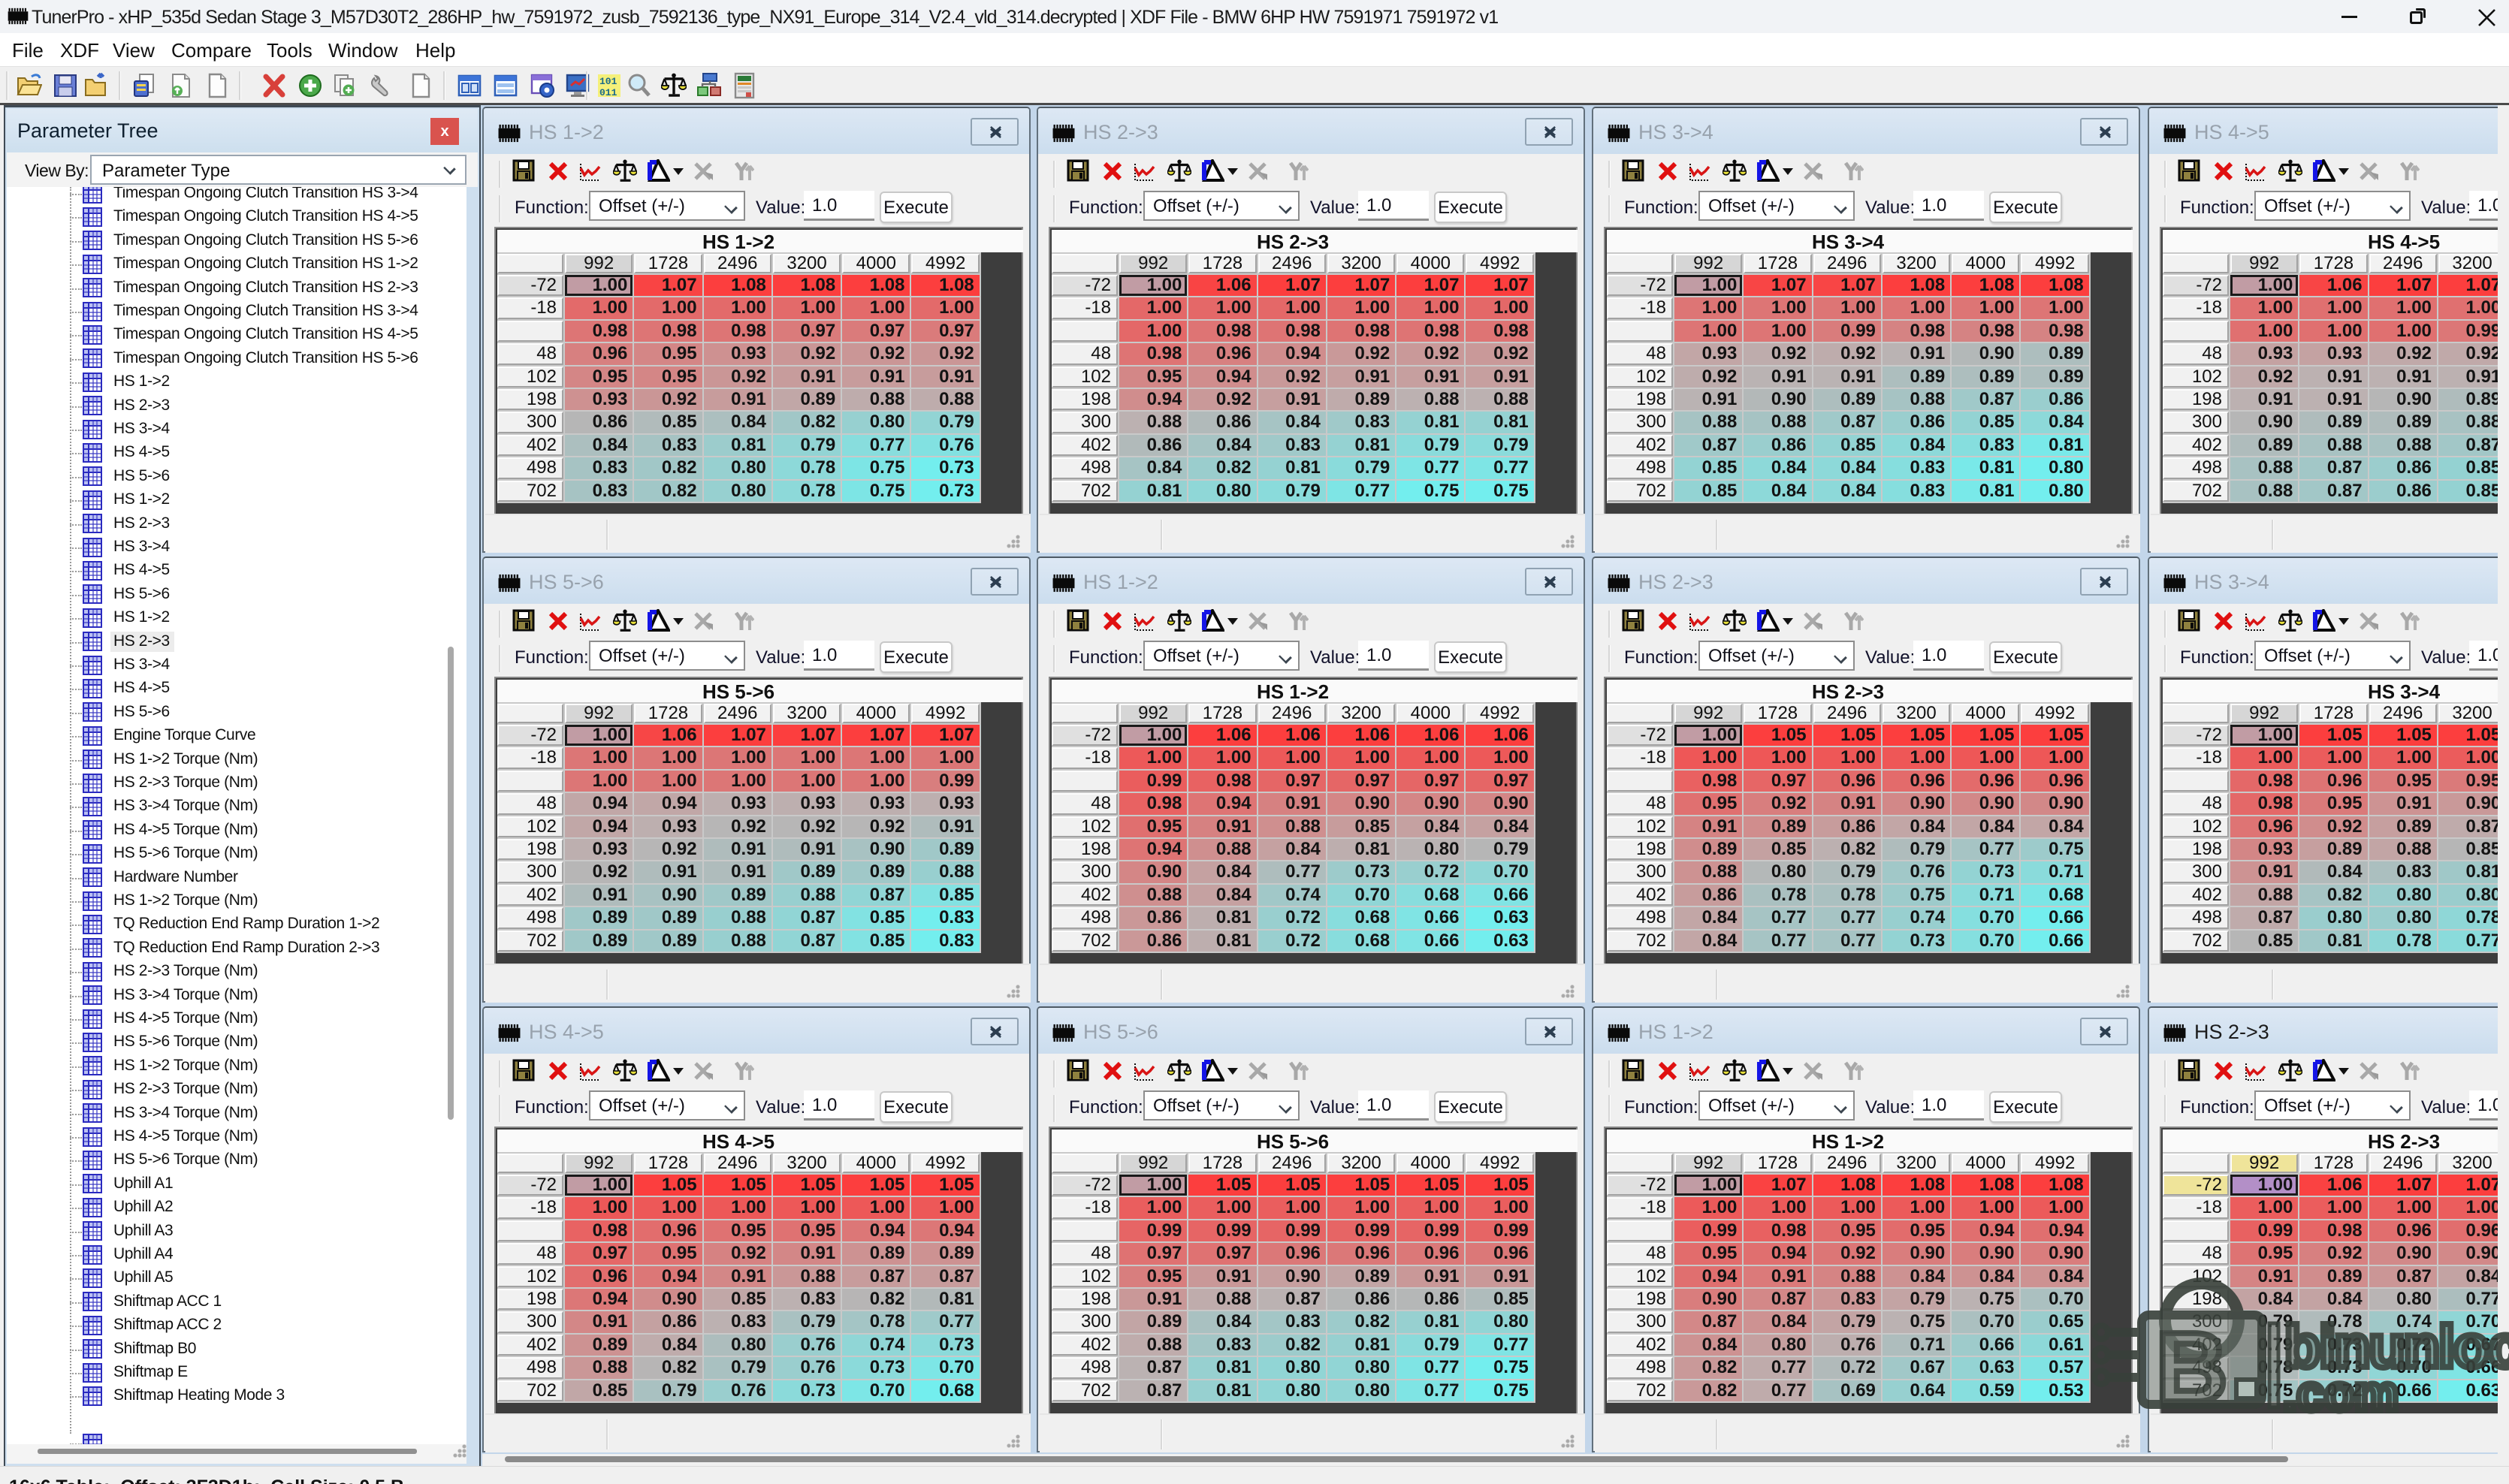 The width and height of the screenshot is (2509, 1484). What do you see at coordinates (2191, 1367) in the screenshot?
I see `svg-text: B` at bounding box center [2191, 1367].